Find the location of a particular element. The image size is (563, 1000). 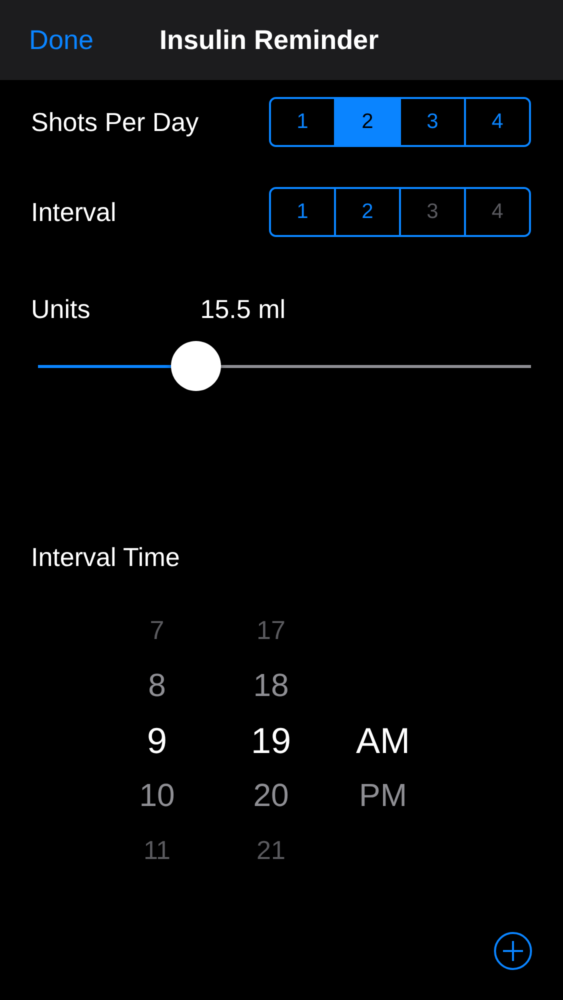

picker-item: 17 is located at coordinates (271, 630).